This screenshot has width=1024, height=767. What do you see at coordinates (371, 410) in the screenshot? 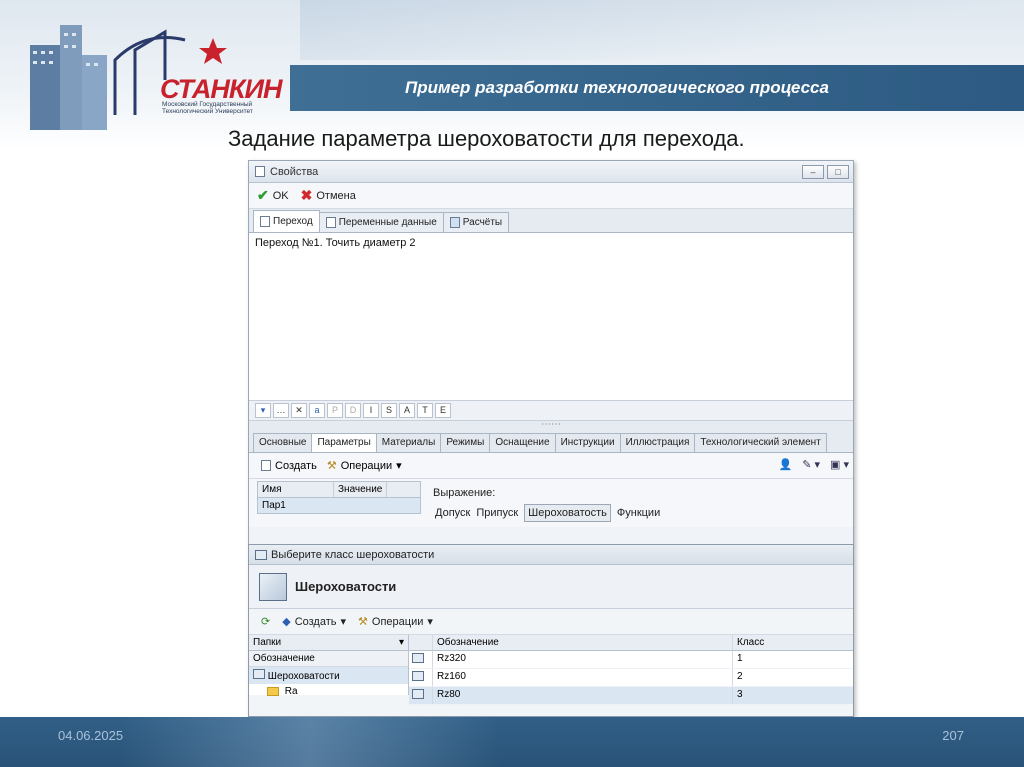
I see `format-button-i: I` at bounding box center [371, 410].